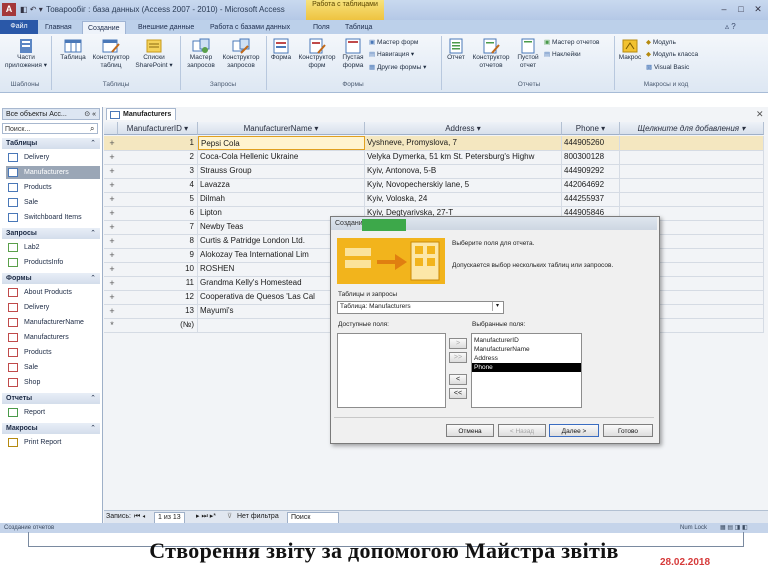  What do you see at coordinates (158, 269) in the screenshot?
I see `cell-id: 10` at bounding box center [158, 269].